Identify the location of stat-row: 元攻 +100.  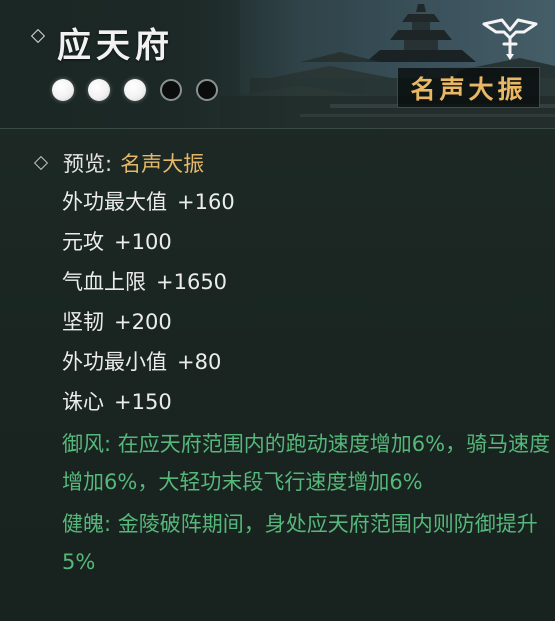
(148, 248).